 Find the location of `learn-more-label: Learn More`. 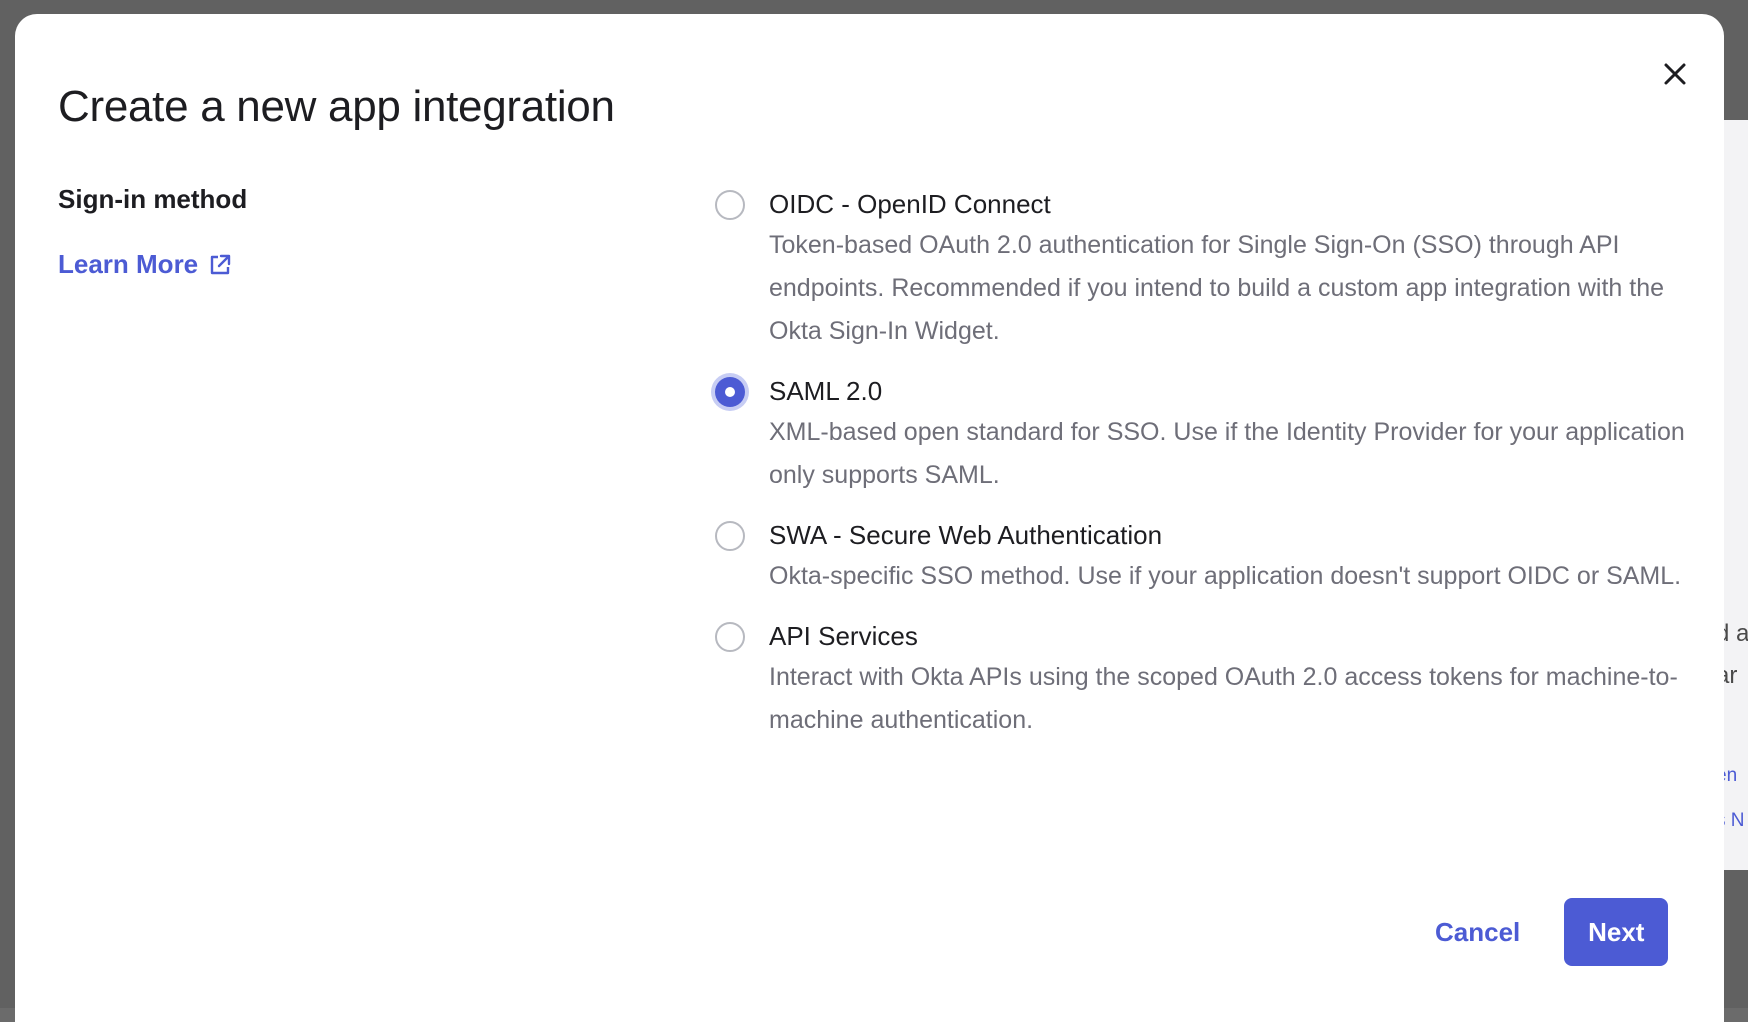

learn-more-label: Learn More is located at coordinates (128, 264).